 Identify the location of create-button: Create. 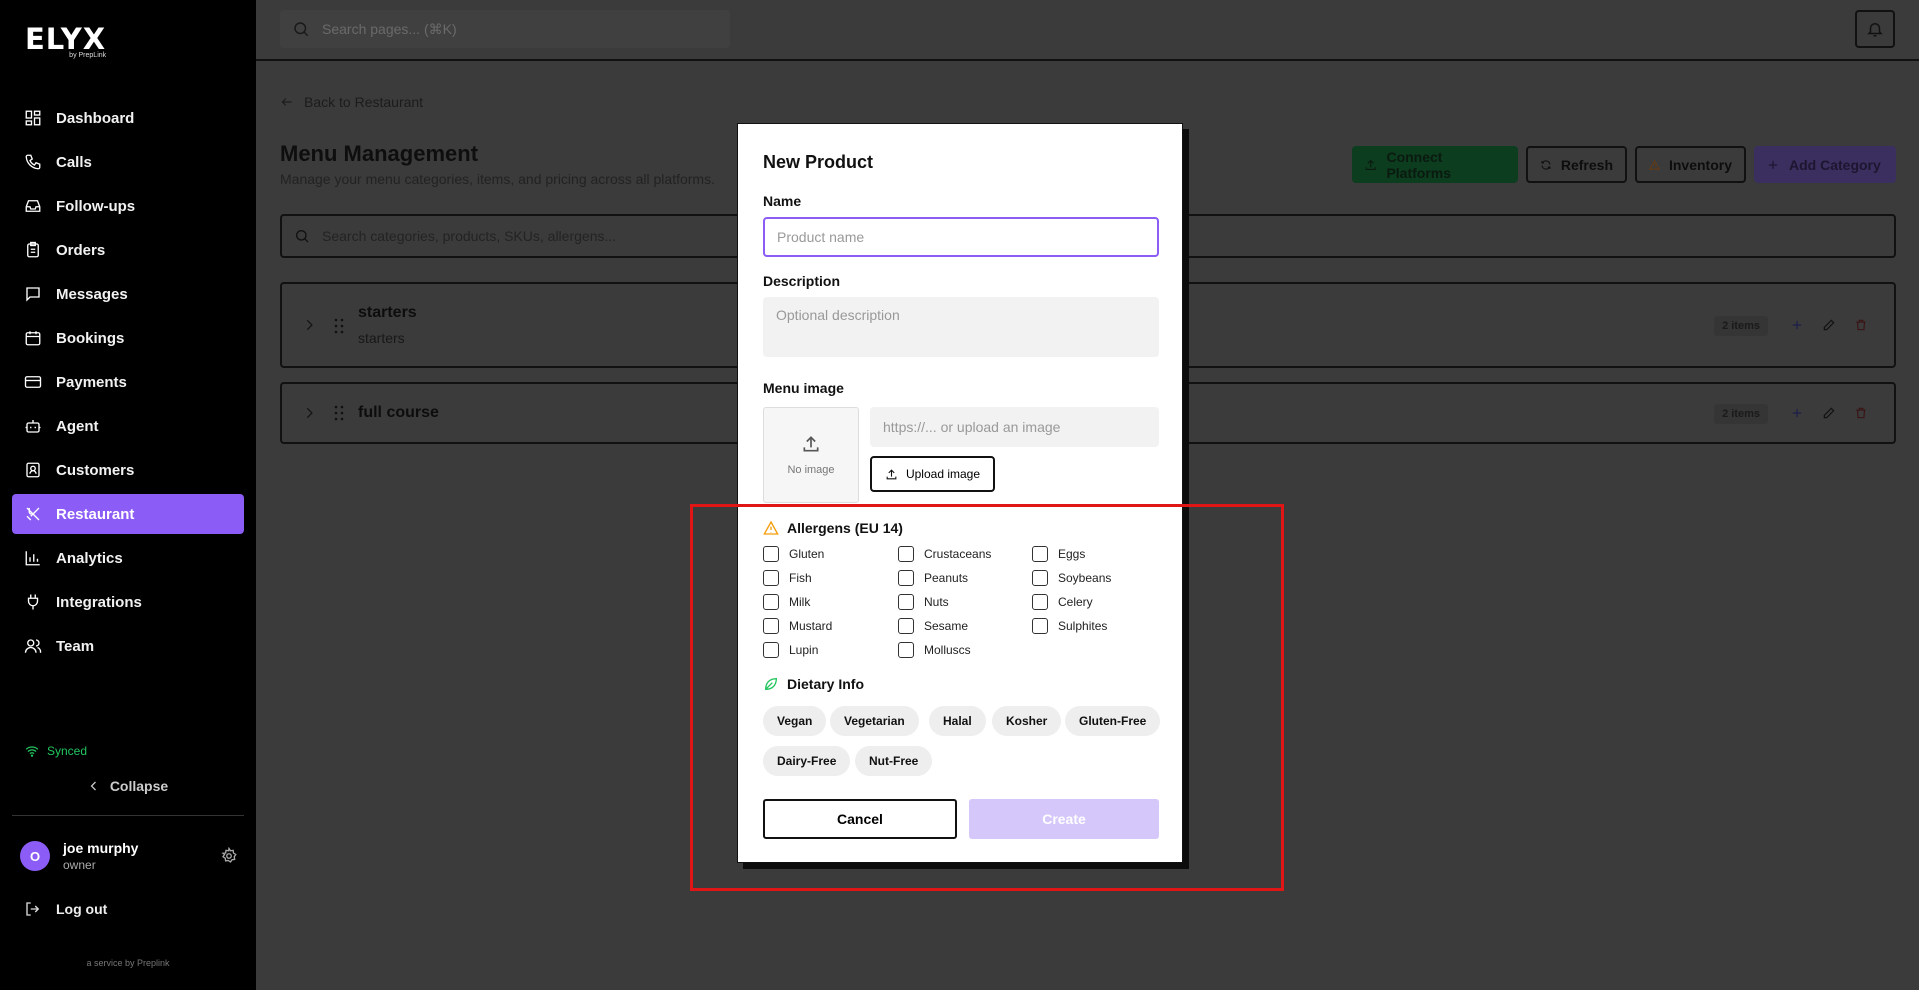
(1064, 819).